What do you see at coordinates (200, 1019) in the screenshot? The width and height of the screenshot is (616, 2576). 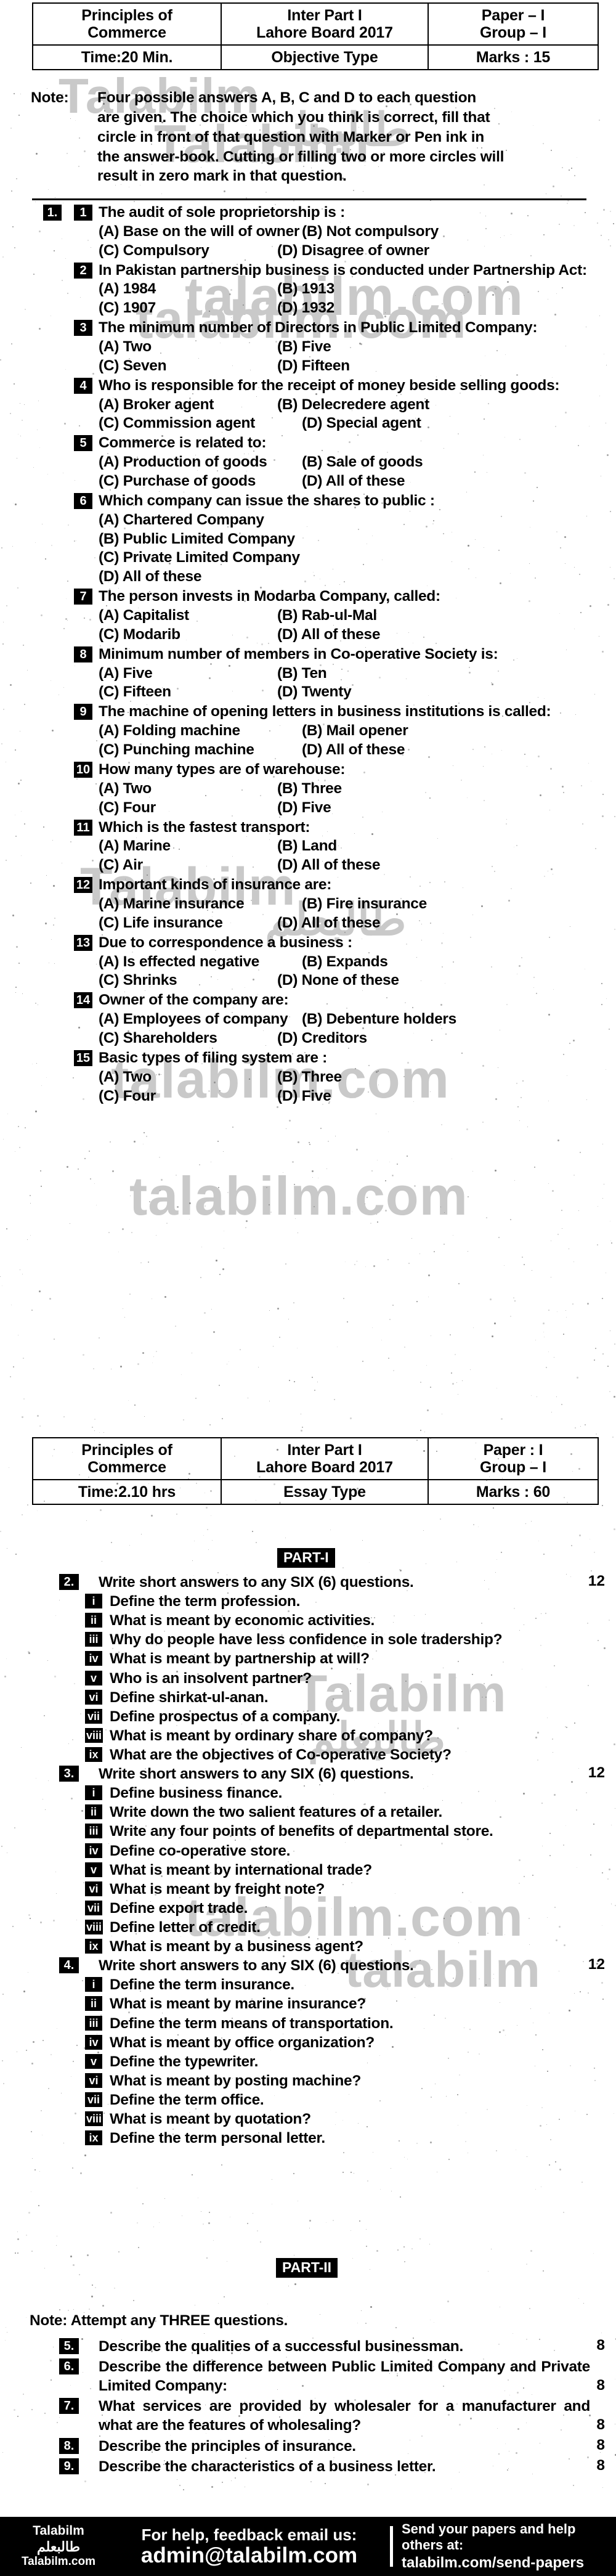 I see `mcq-option: (A) Employees of company` at bounding box center [200, 1019].